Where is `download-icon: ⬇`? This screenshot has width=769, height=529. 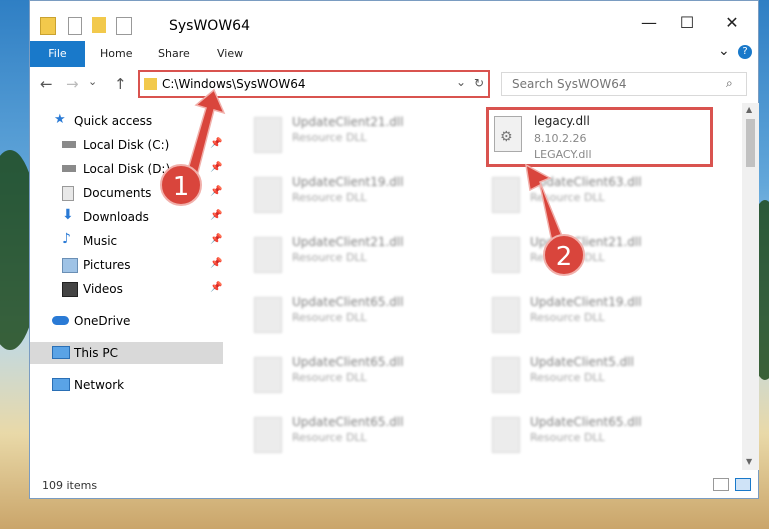
download-icon: ⬇ is located at coordinates (68, 215).